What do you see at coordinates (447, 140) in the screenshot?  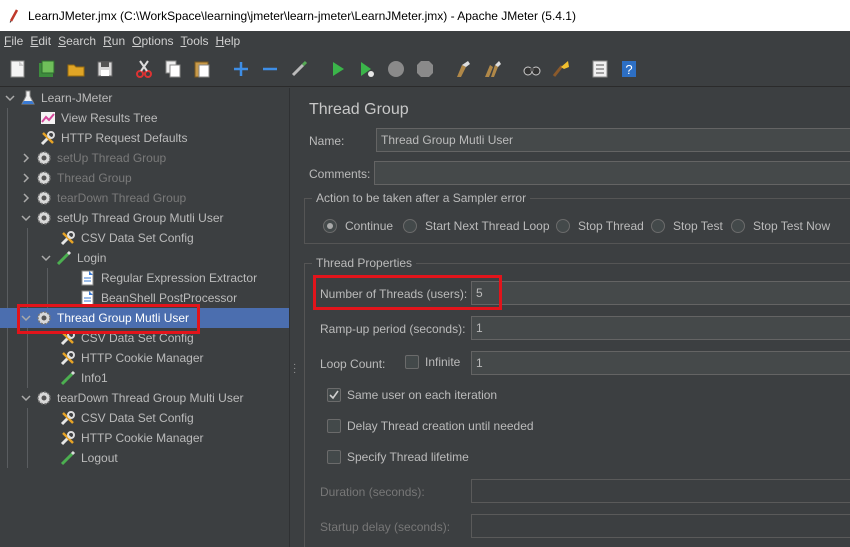 I see `name-field-value: Thread Group Mutli User` at bounding box center [447, 140].